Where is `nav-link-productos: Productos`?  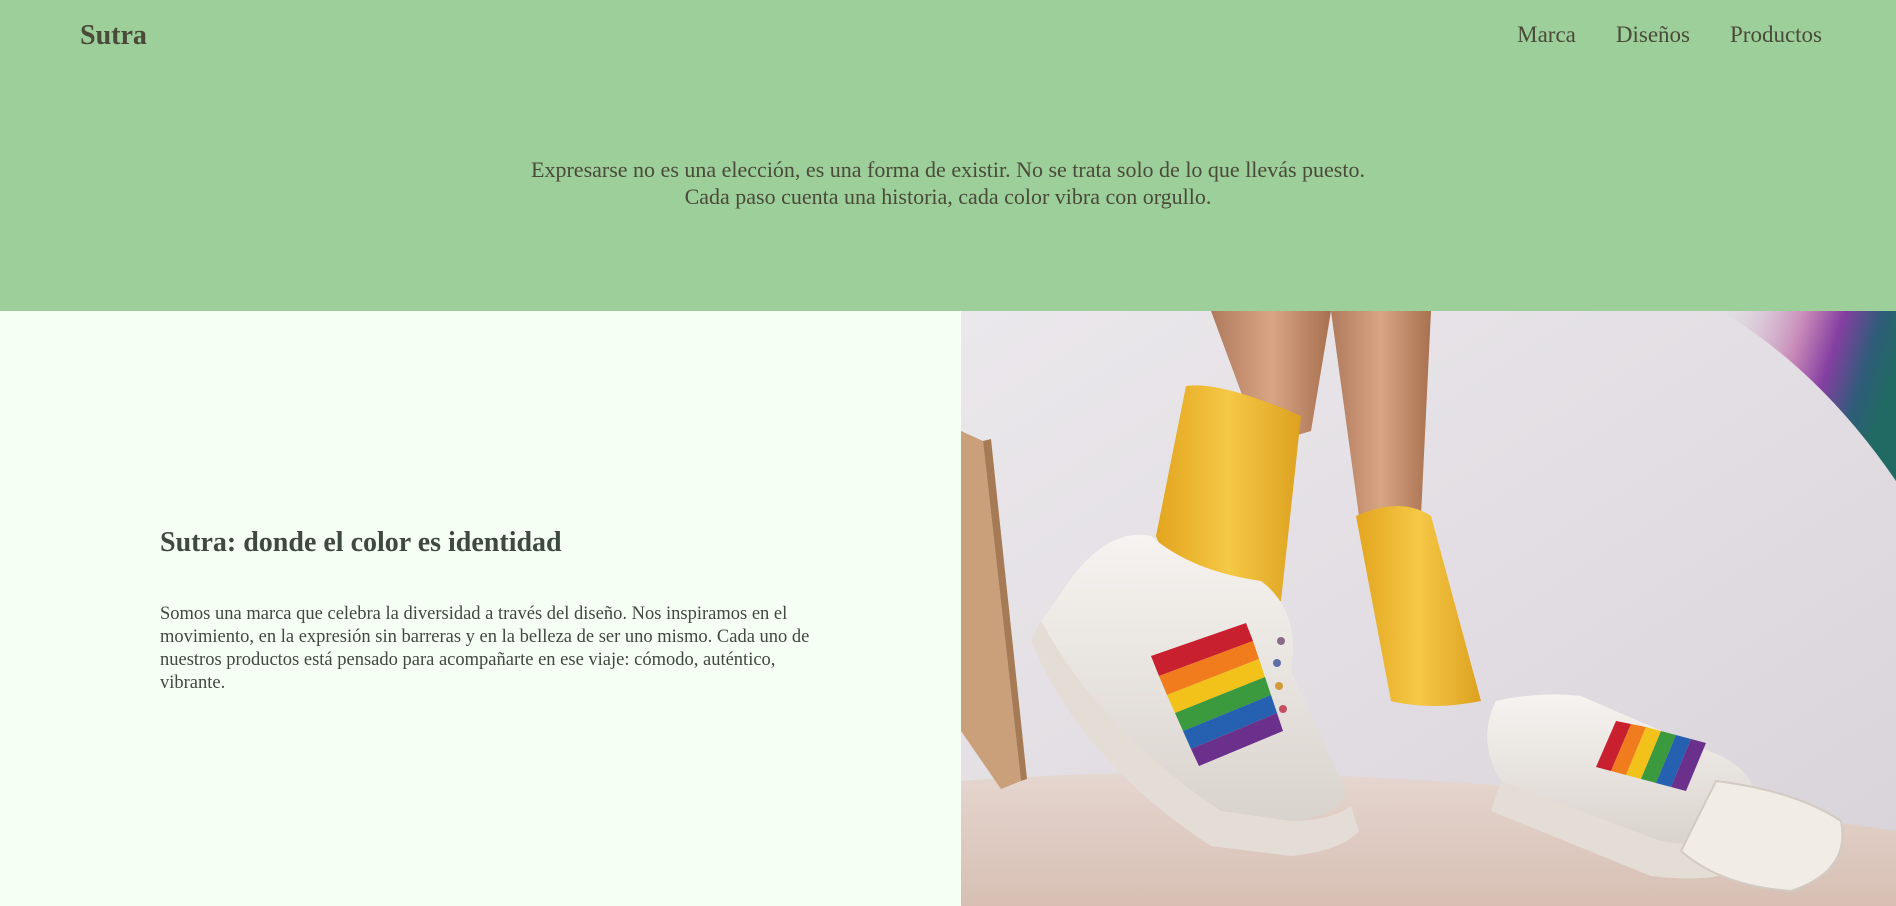
nav-link-productos: Productos is located at coordinates (1776, 35).